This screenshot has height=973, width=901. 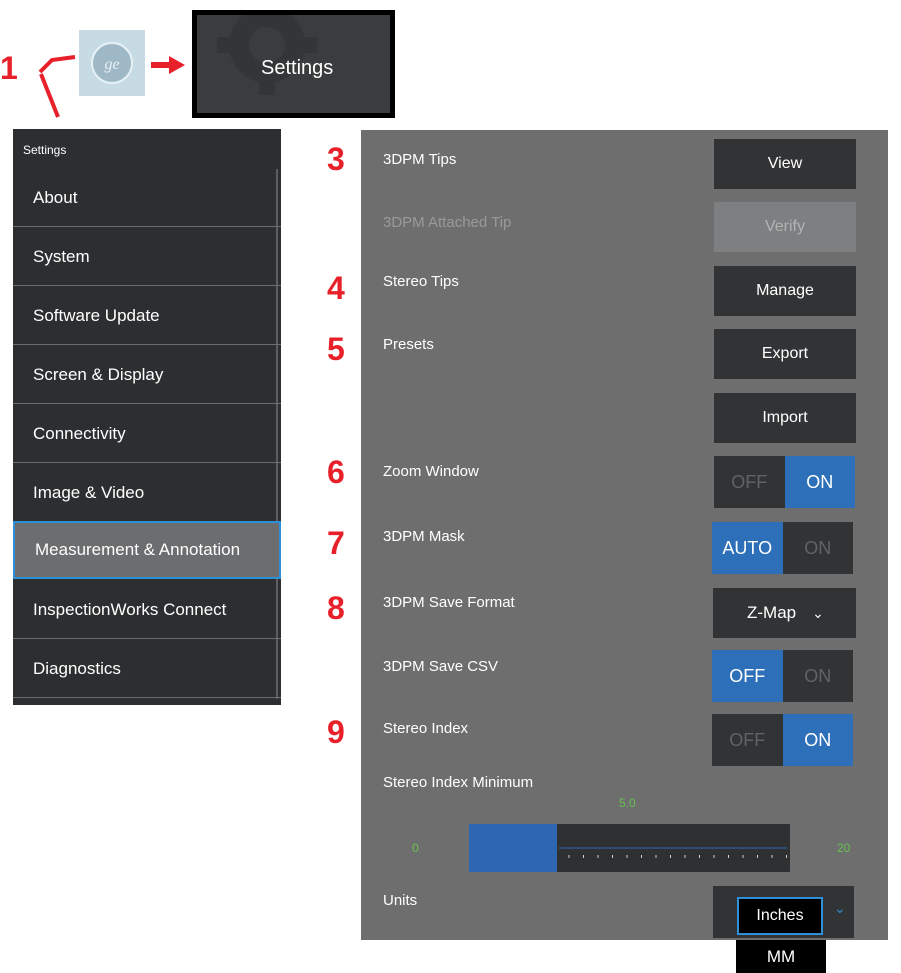 I want to click on save-format-select: Z-Map ⌄, so click(x=784, y=613).